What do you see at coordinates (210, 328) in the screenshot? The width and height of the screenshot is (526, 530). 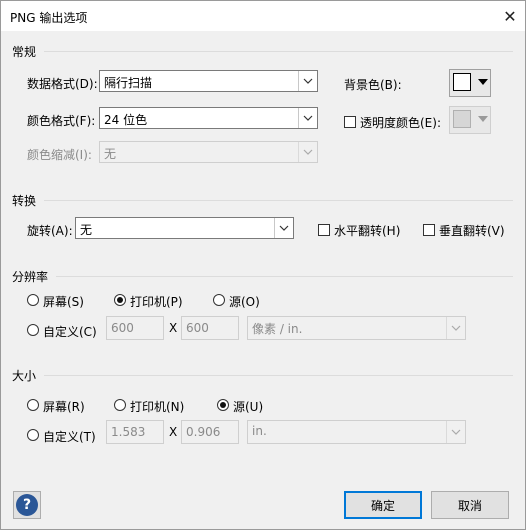 I see `resolution-y-input: 600` at bounding box center [210, 328].